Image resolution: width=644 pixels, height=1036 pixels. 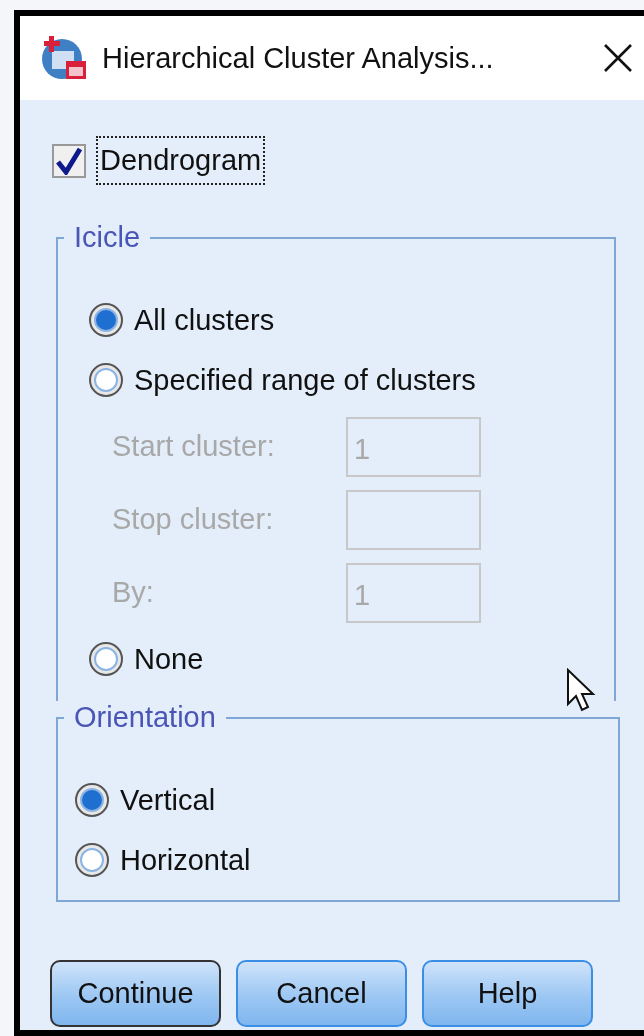 I want to click on radio-label: Specified range of clusters, so click(x=305, y=380).